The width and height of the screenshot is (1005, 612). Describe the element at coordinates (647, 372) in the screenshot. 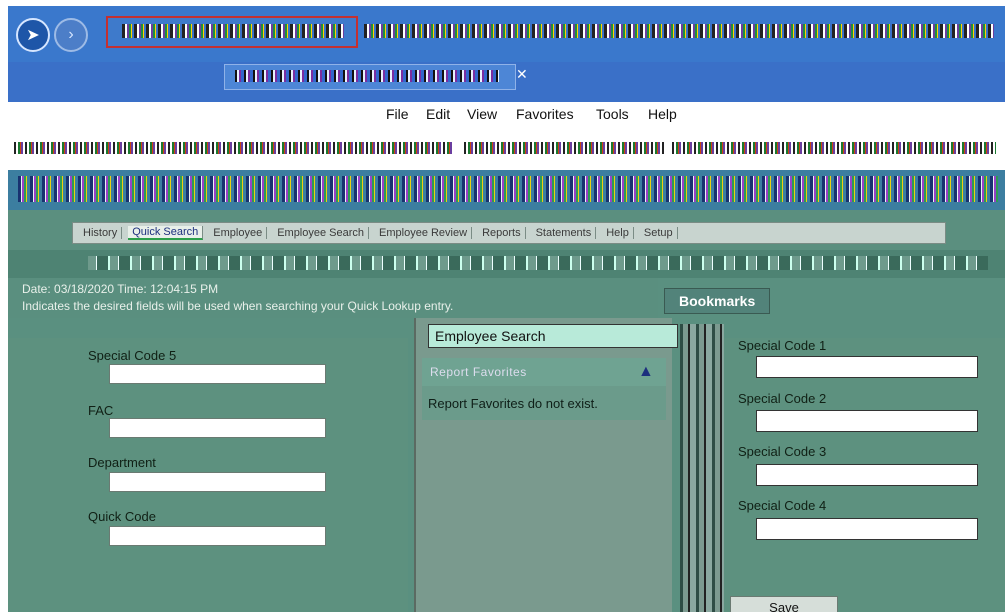

I see `collapse-up-icon: ▲` at that location.